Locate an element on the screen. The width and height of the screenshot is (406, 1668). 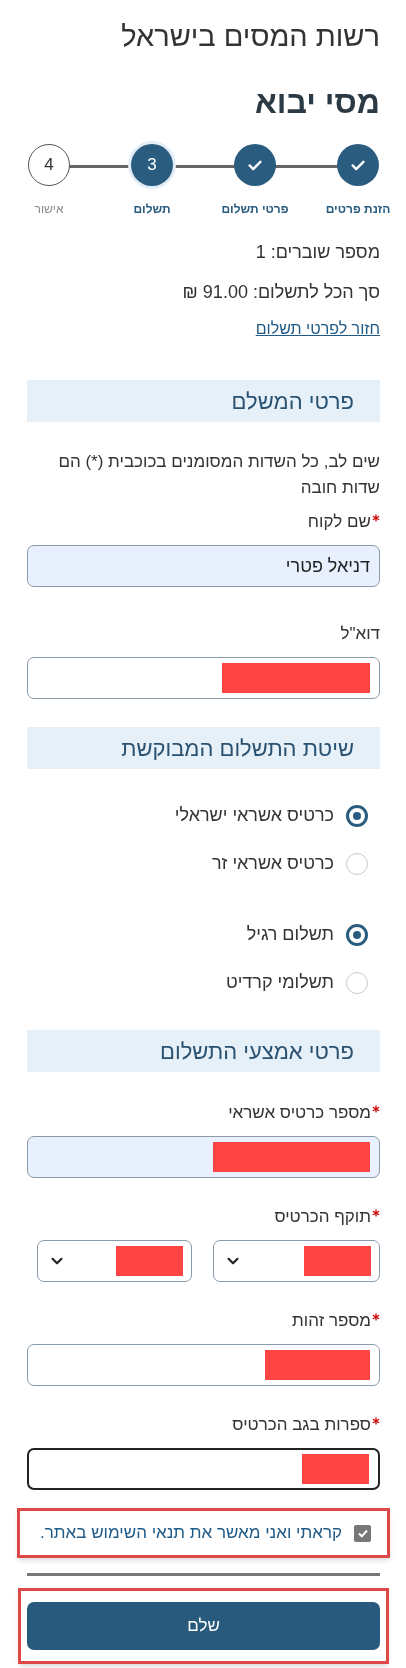
checkbox is located at coordinates (362, 1533).